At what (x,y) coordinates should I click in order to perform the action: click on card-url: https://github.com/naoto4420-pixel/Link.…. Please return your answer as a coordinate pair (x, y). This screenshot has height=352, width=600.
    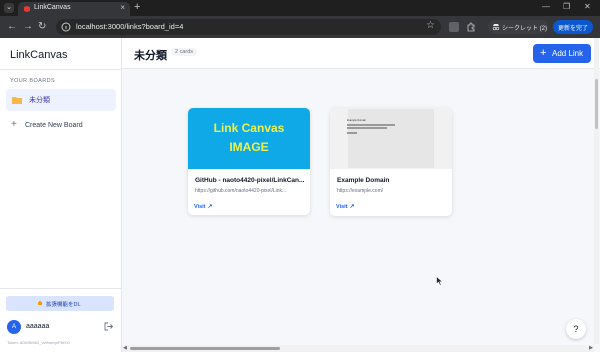
    Looking at the image, I should click on (241, 191).